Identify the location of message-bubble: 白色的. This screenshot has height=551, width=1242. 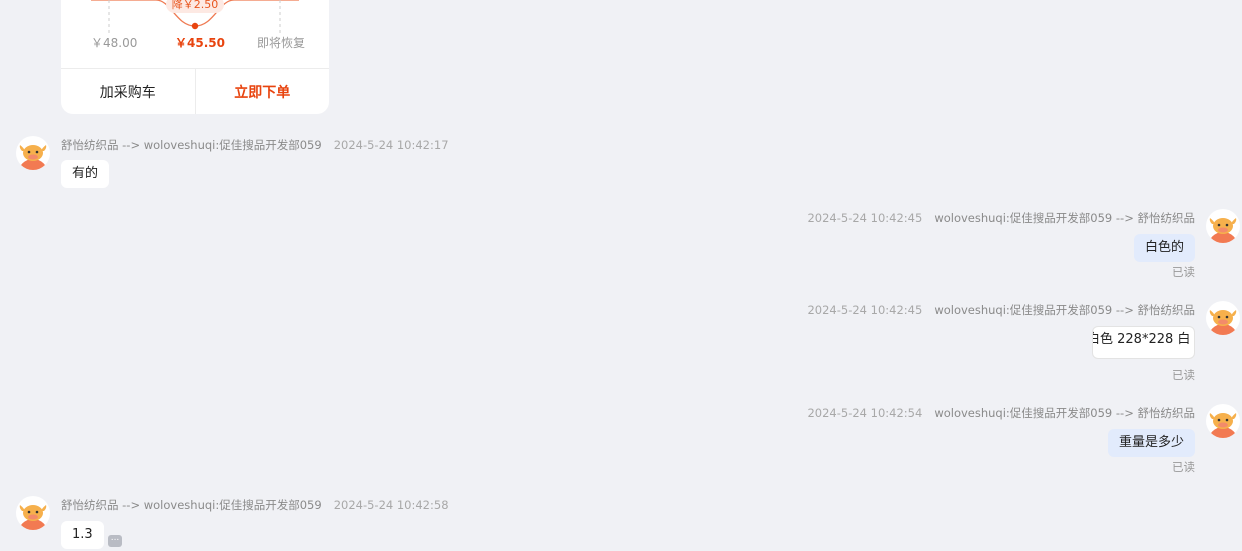
(1164, 248).